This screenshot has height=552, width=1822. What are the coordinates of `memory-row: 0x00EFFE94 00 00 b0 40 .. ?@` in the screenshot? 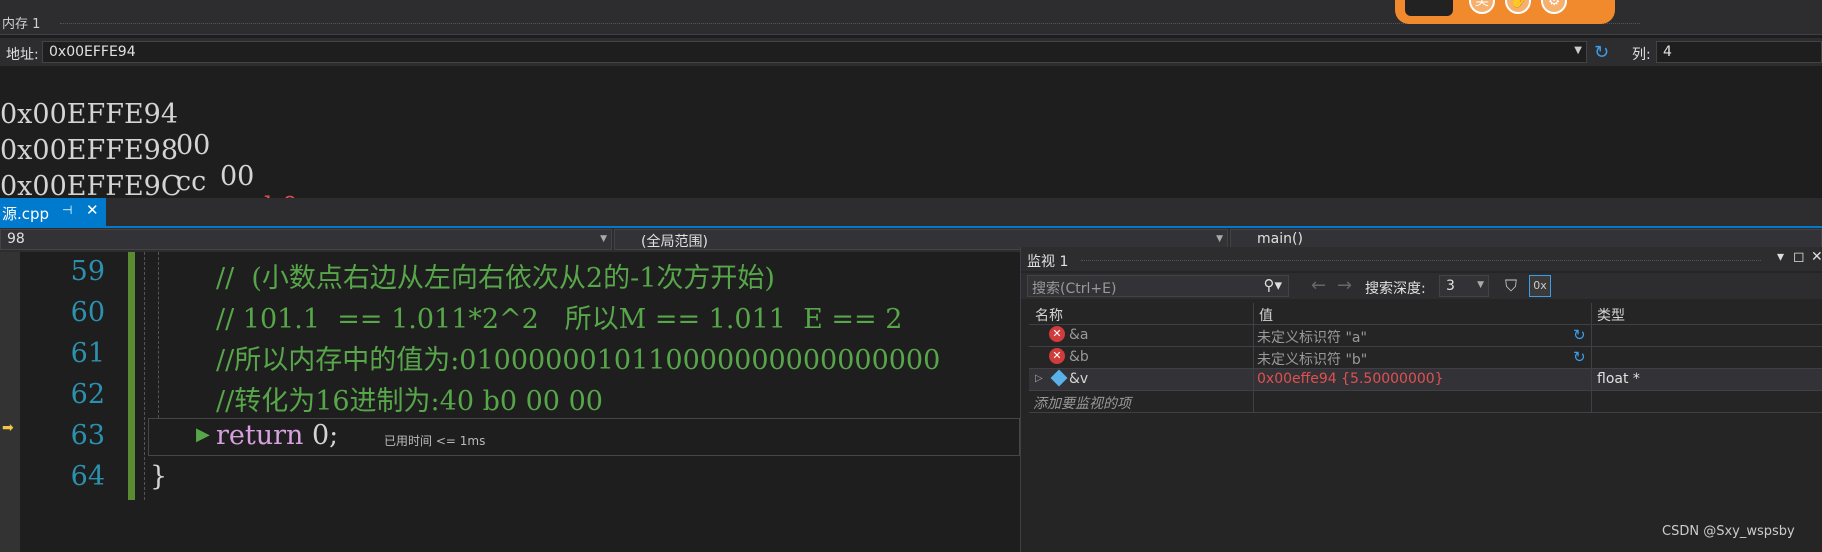 It's located at (218, 192).